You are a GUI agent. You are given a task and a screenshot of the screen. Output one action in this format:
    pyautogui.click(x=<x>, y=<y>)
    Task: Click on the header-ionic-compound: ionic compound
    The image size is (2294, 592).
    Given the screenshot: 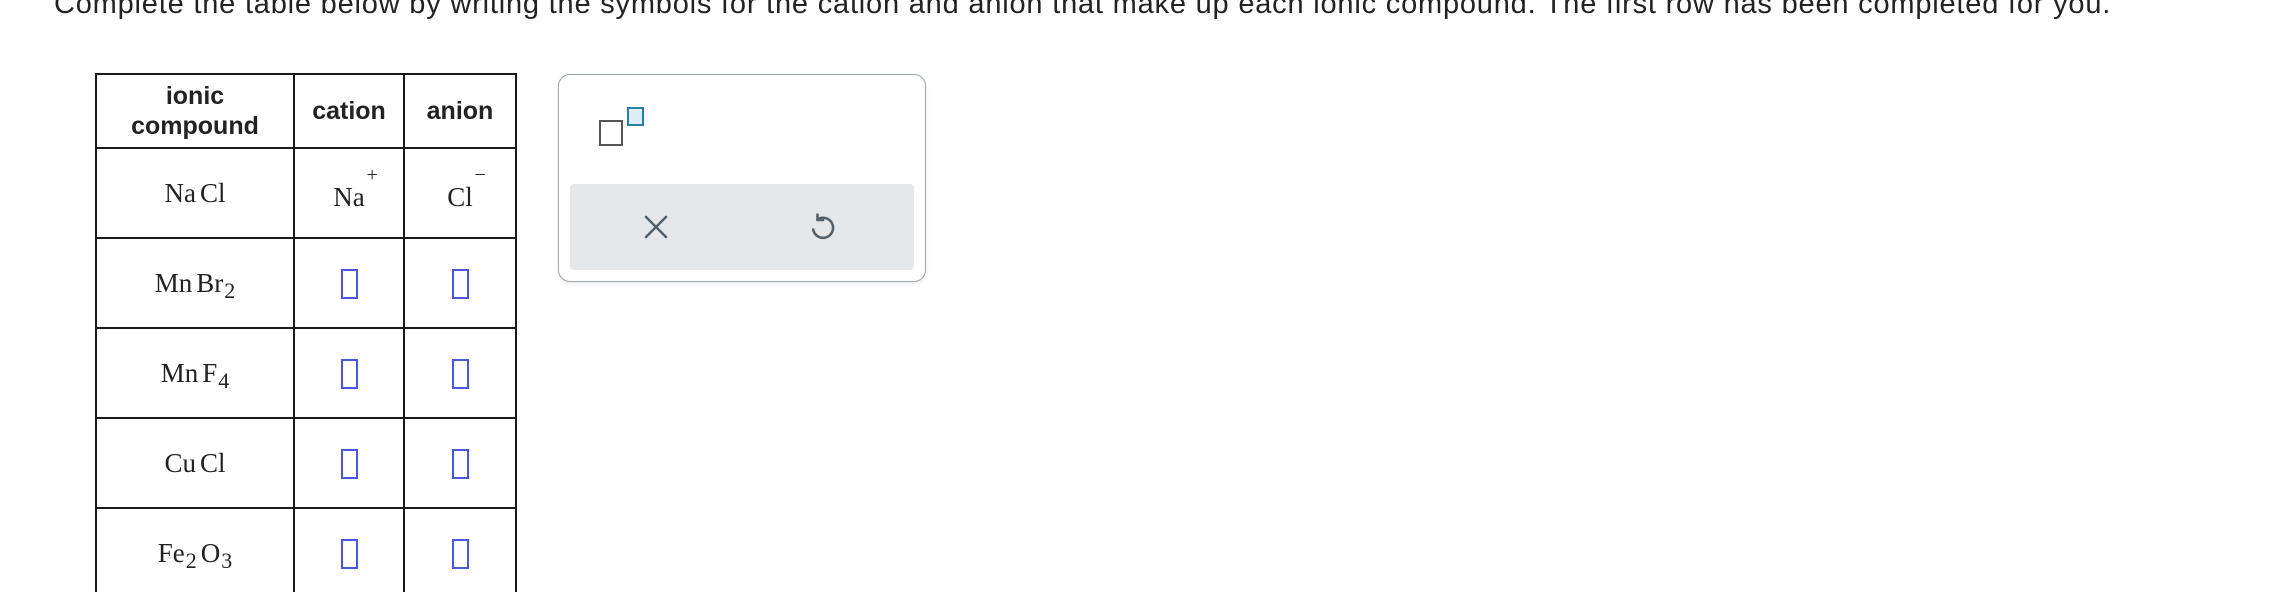 What is the action you would take?
    pyautogui.click(x=195, y=111)
    